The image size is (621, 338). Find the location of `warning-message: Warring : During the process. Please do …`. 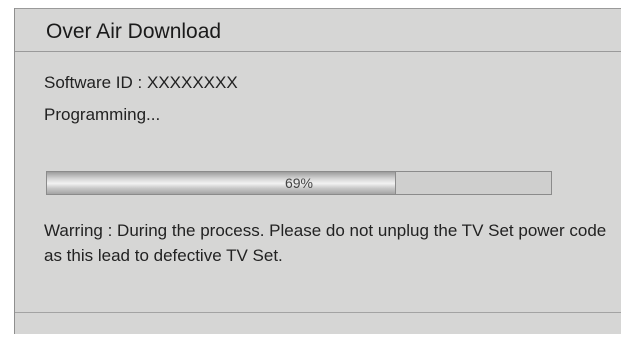

warning-message: Warring : During the process. Please do … is located at coordinates (325, 243).